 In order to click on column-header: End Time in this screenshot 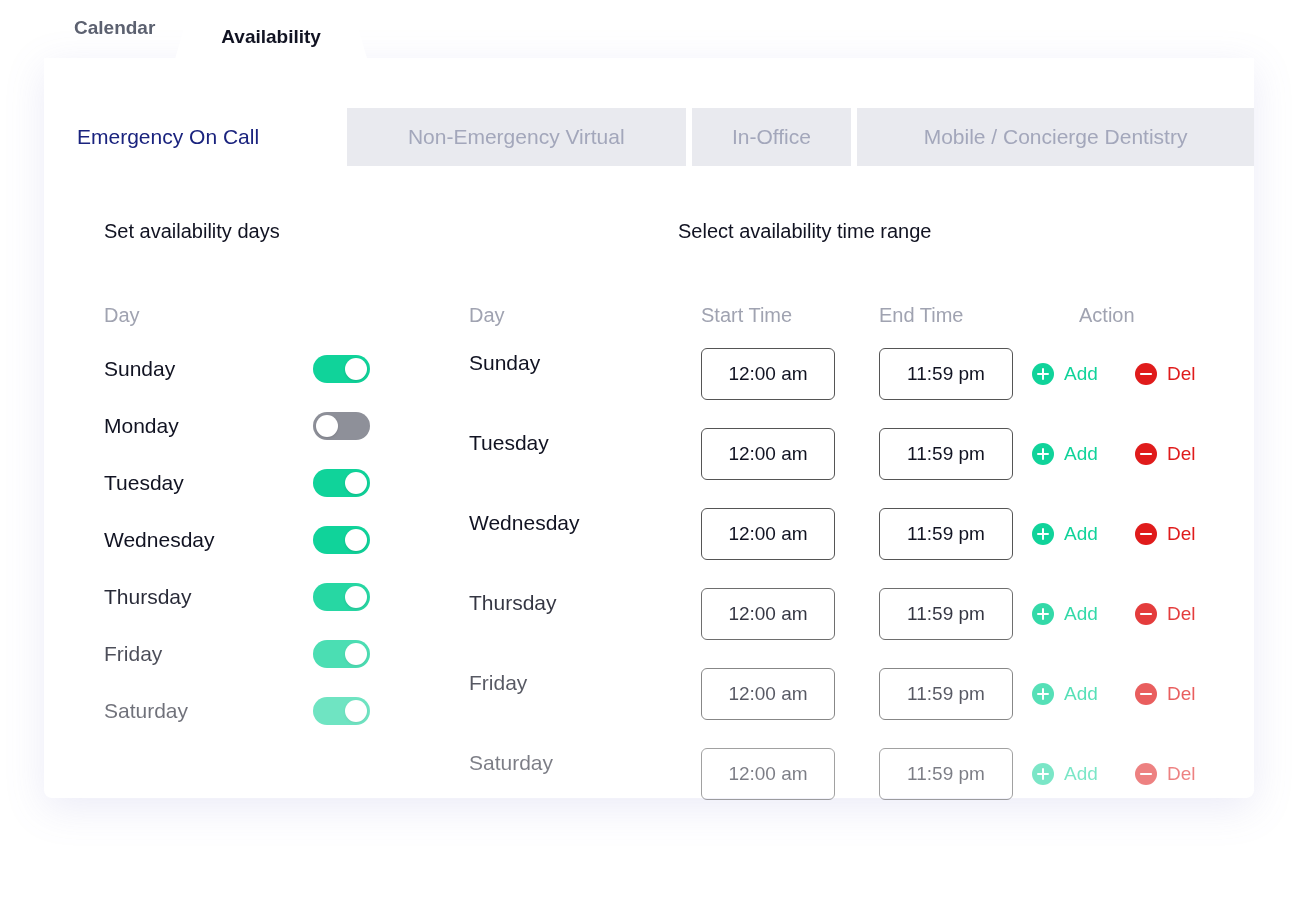, I will do `click(921, 315)`.